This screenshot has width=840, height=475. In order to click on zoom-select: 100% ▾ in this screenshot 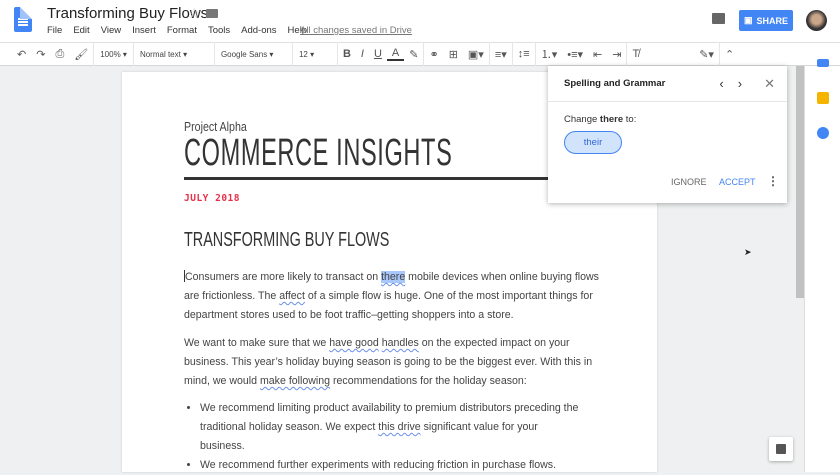, I will do `click(113, 54)`.